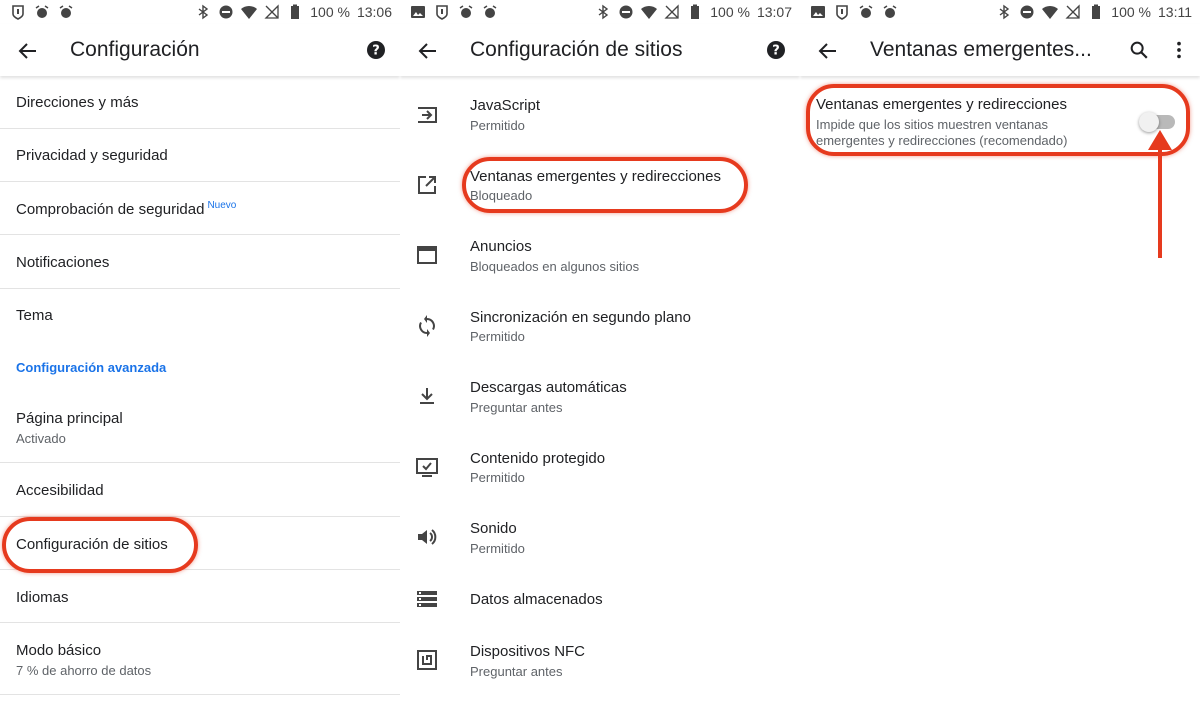  What do you see at coordinates (427, 599) in the screenshot?
I see `storage-icon` at bounding box center [427, 599].